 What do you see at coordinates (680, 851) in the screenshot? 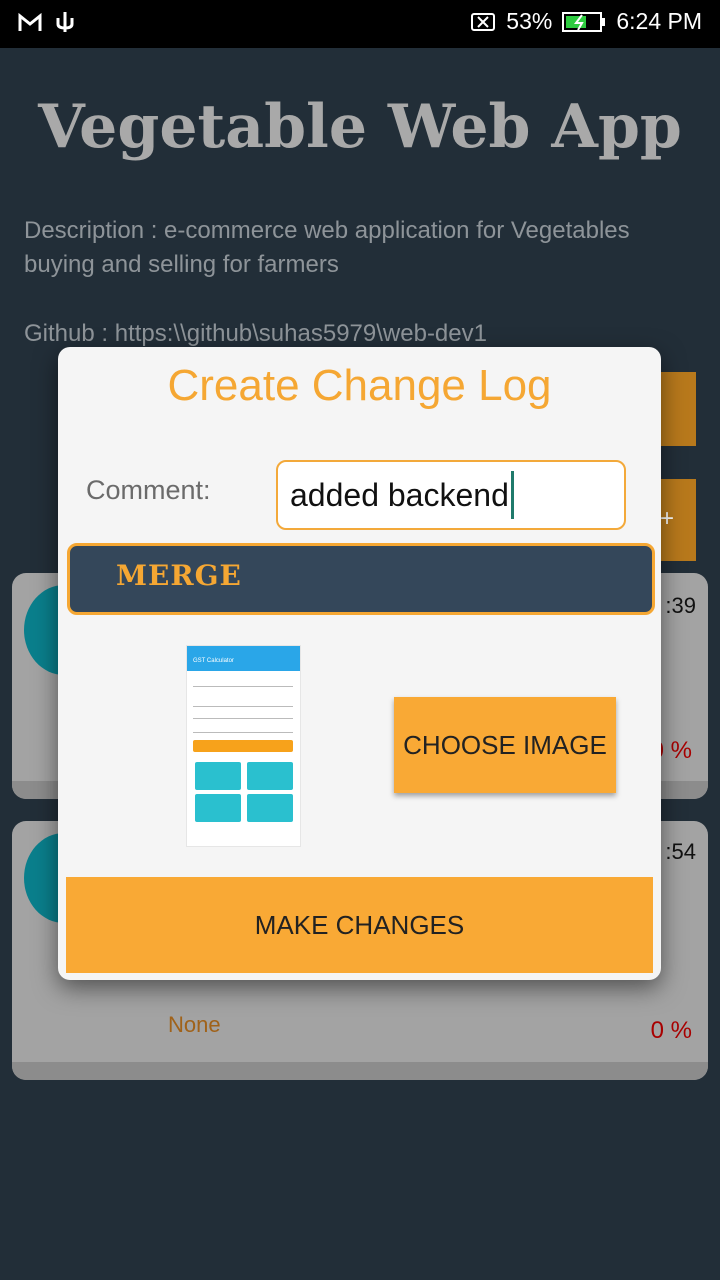
I see `card-time: :54` at bounding box center [680, 851].